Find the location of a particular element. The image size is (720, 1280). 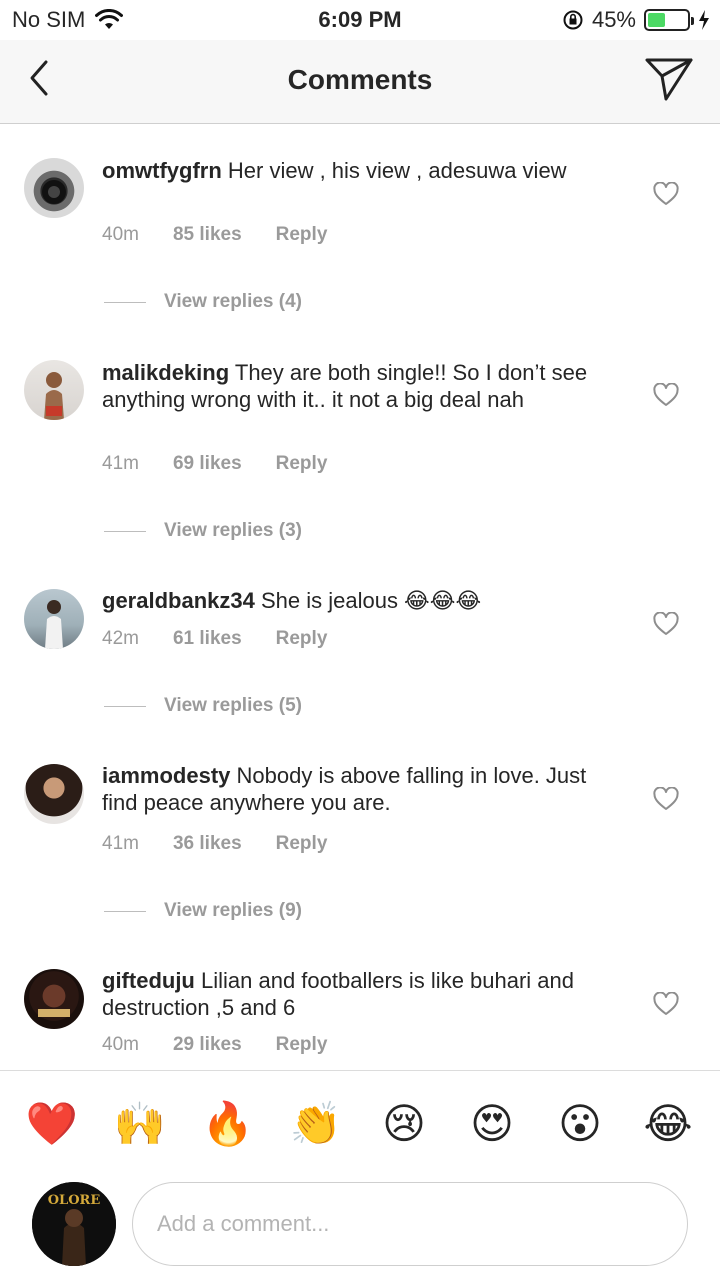

comment-composer: OLORE is located at coordinates (360, 1228).